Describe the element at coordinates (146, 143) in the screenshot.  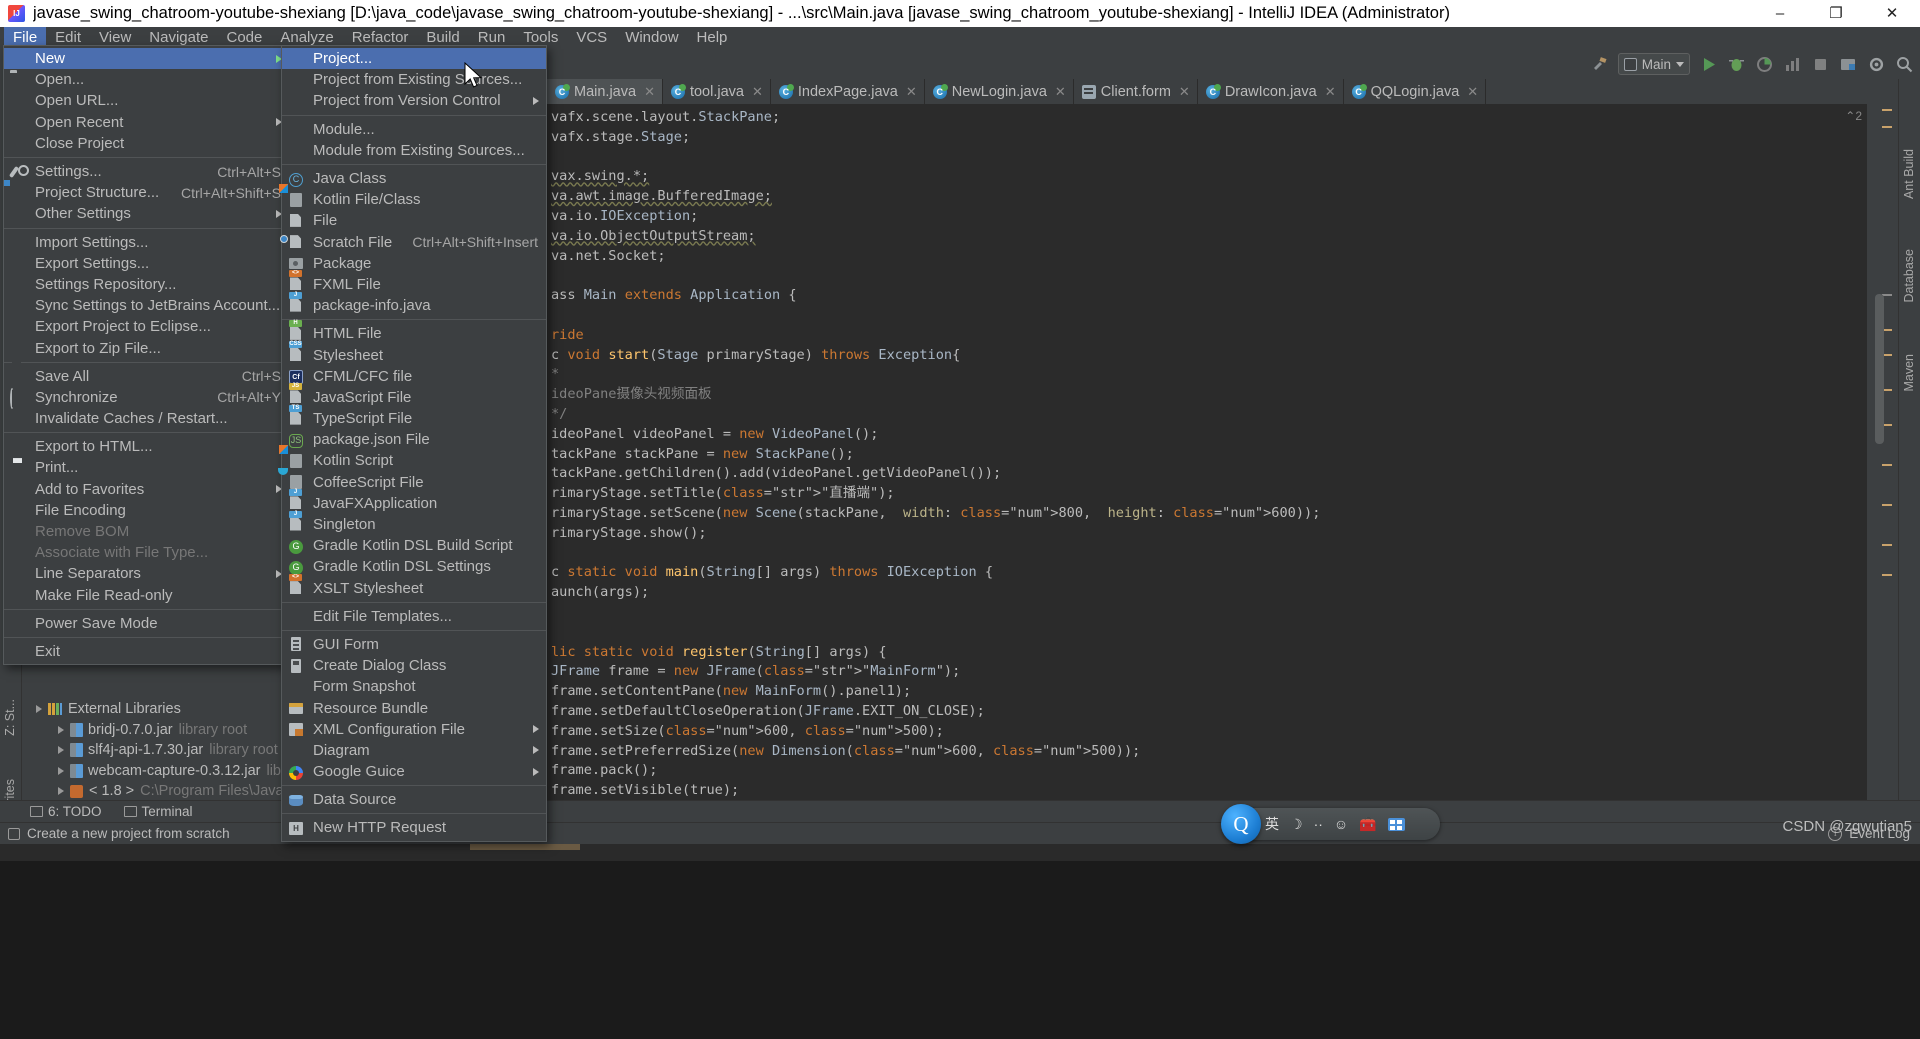
I see `file-menu-item-close-project: Close Project` at that location.